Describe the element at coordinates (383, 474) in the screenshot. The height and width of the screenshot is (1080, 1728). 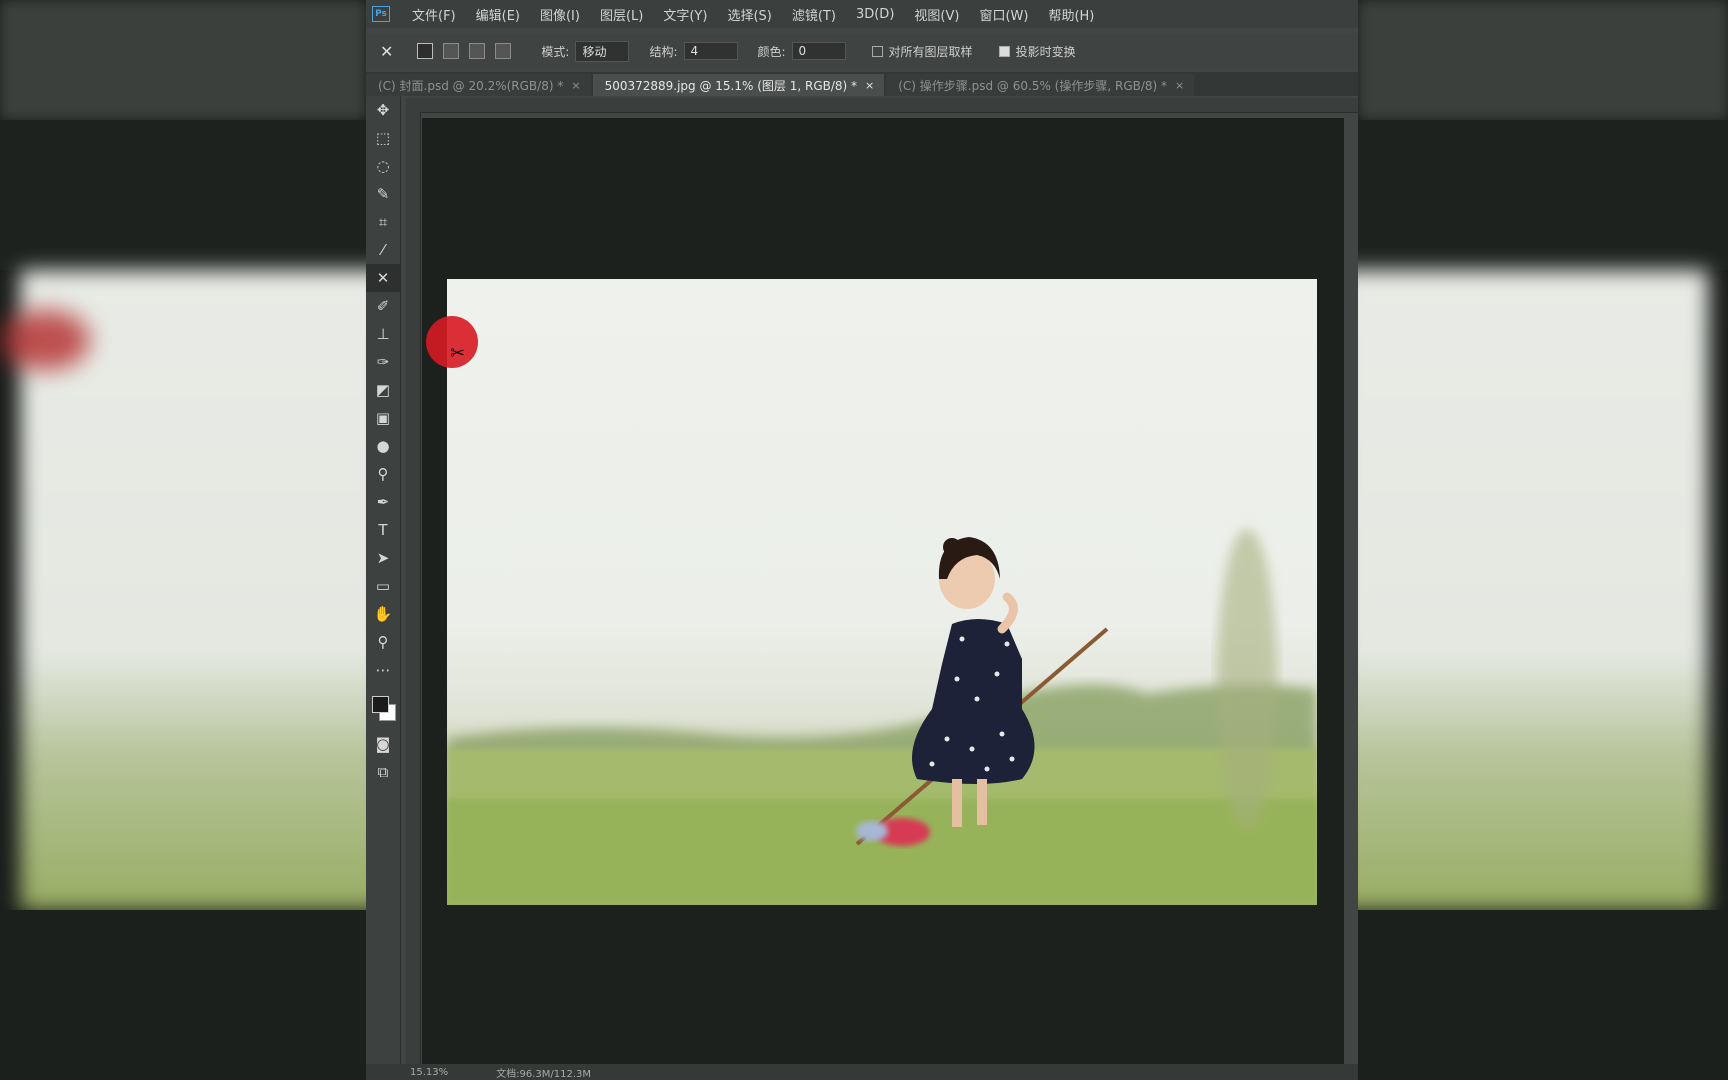
I see `dodge-tool-icon: ⚲` at that location.